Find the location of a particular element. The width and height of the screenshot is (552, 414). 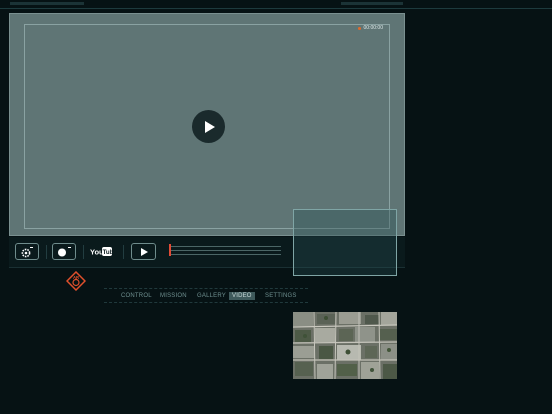

tab-settings: SETTINGS is located at coordinates (281, 296).